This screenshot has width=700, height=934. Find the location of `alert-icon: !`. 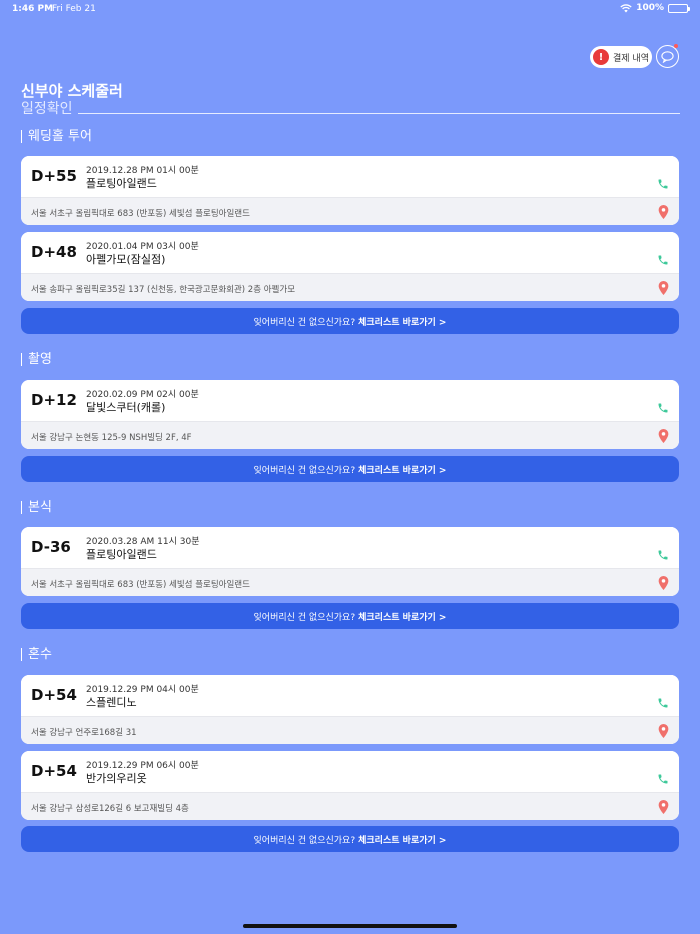

alert-icon: ! is located at coordinates (601, 57).